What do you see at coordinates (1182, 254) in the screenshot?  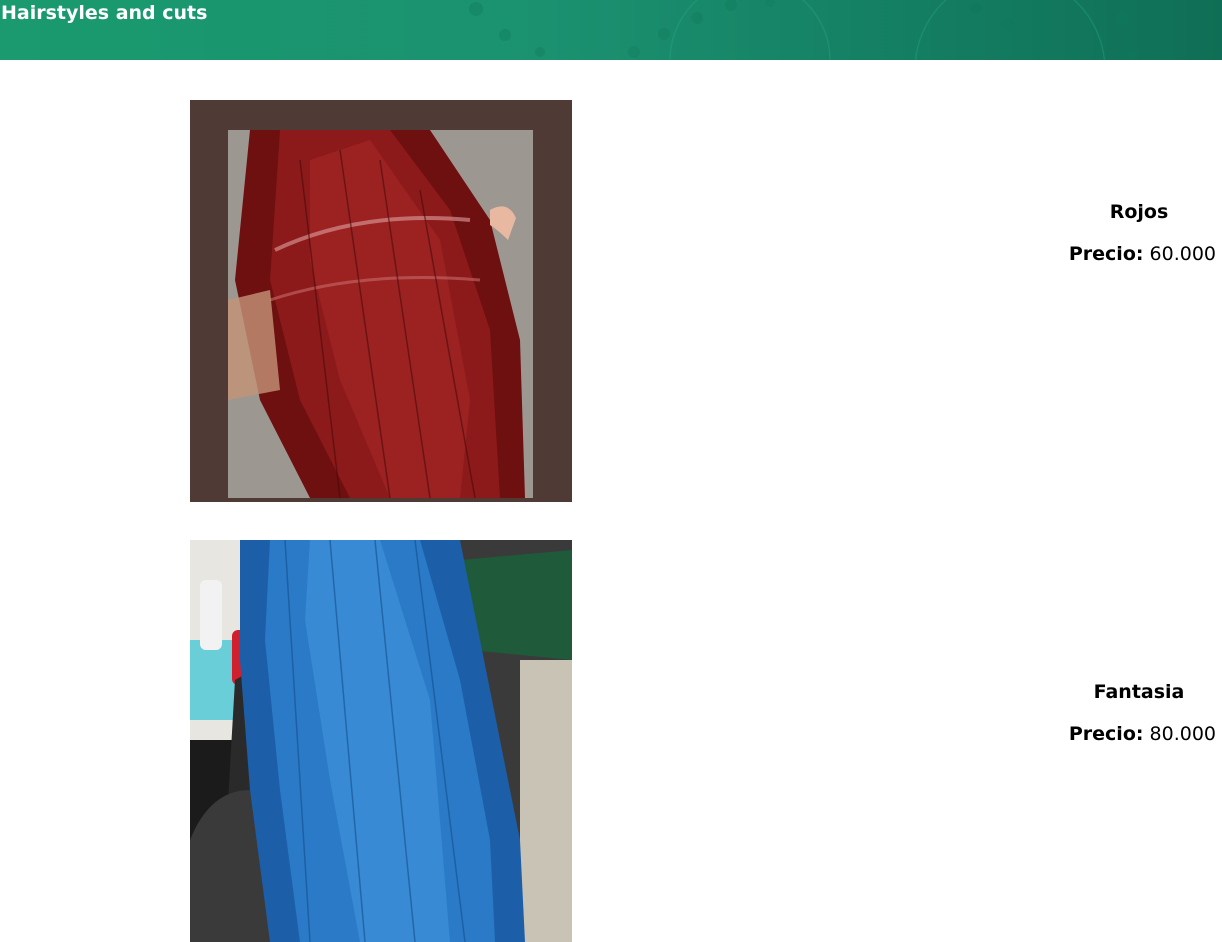 I see `price-value: 60.000` at bounding box center [1182, 254].